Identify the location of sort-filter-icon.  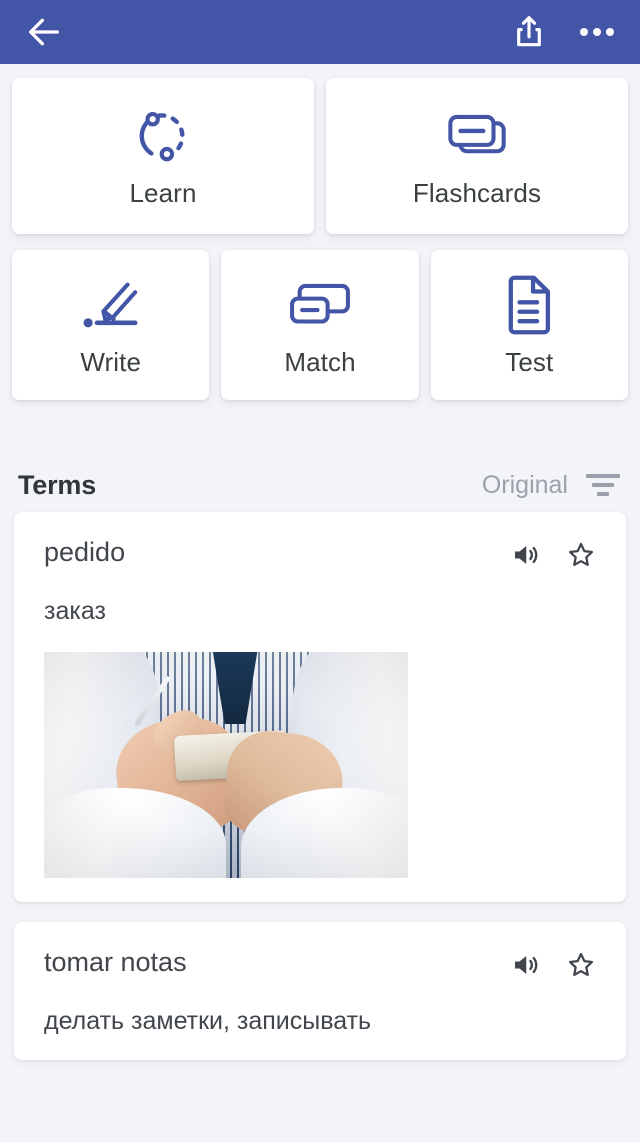
(603, 485).